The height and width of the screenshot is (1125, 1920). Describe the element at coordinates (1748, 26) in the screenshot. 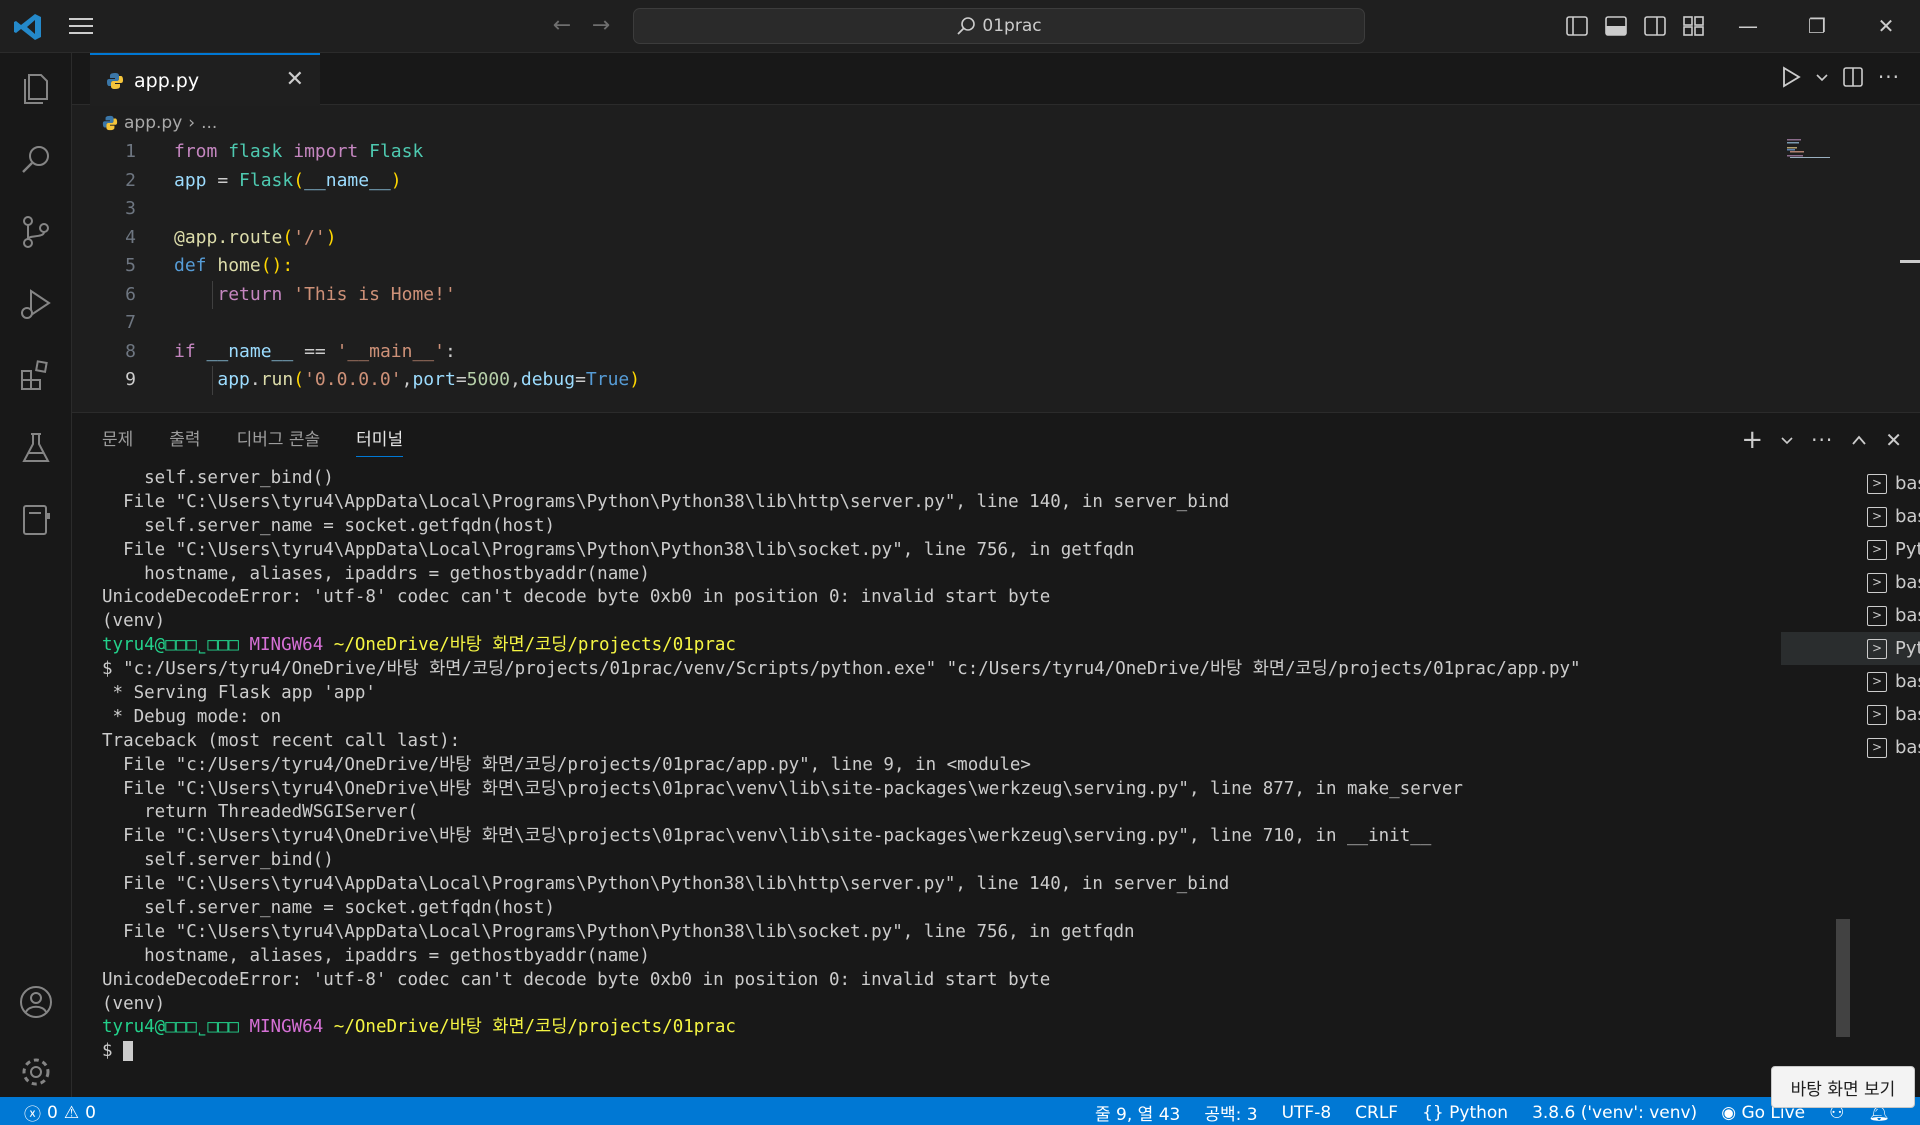

I see `minimize-button: —` at that location.